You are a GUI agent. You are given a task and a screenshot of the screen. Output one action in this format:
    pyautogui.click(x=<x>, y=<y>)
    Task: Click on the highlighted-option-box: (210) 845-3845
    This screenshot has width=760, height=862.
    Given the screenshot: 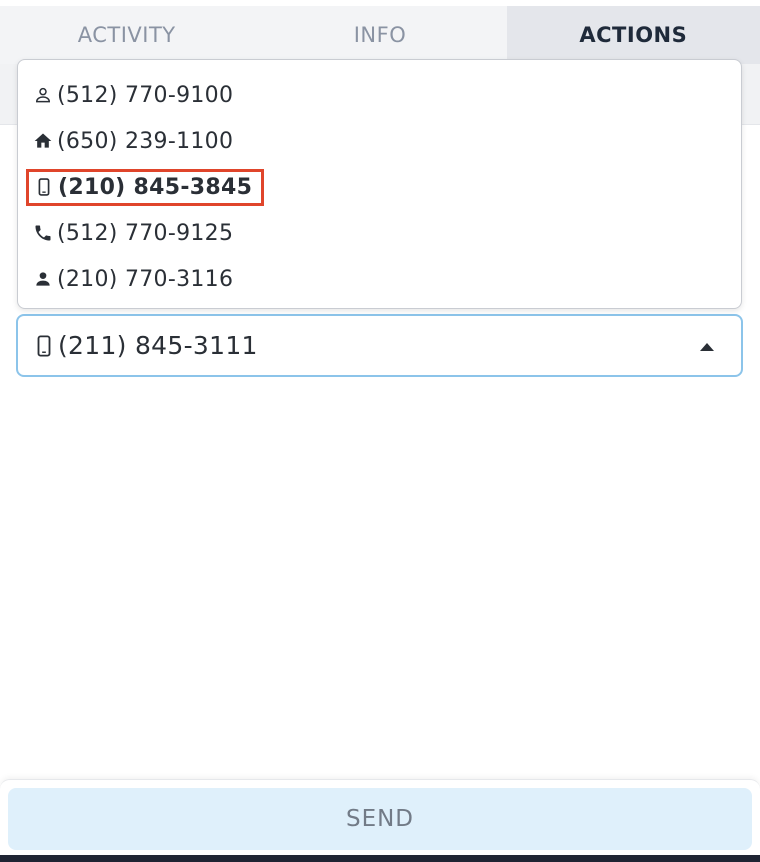 What is the action you would take?
    pyautogui.click(x=145, y=187)
    